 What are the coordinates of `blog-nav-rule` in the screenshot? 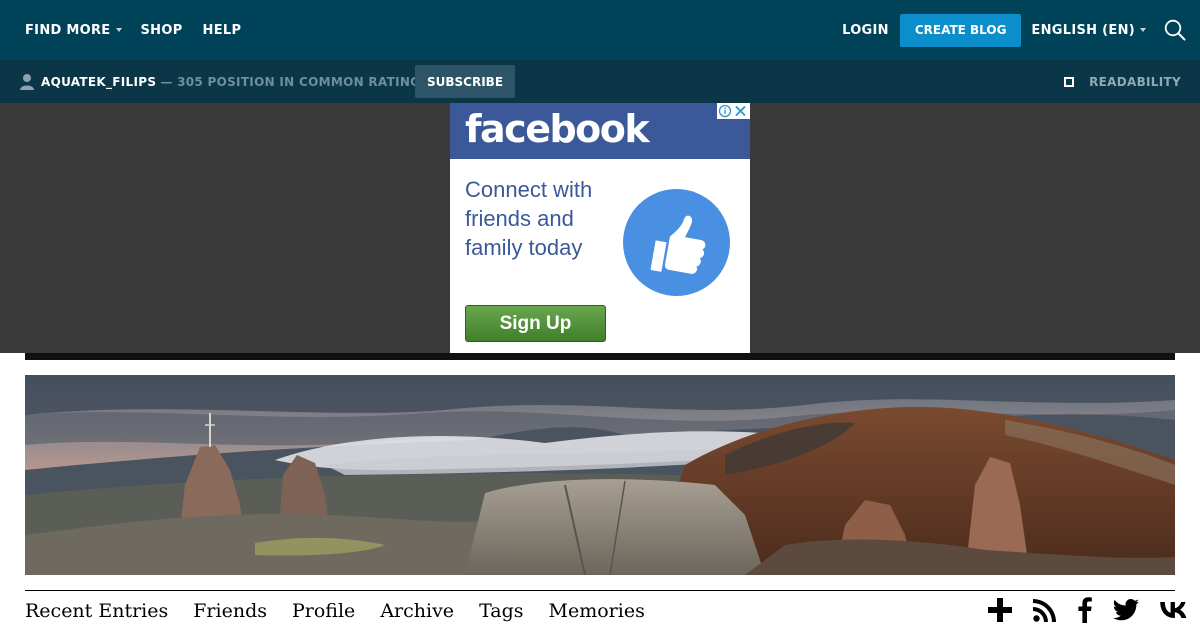 It's located at (600, 590).